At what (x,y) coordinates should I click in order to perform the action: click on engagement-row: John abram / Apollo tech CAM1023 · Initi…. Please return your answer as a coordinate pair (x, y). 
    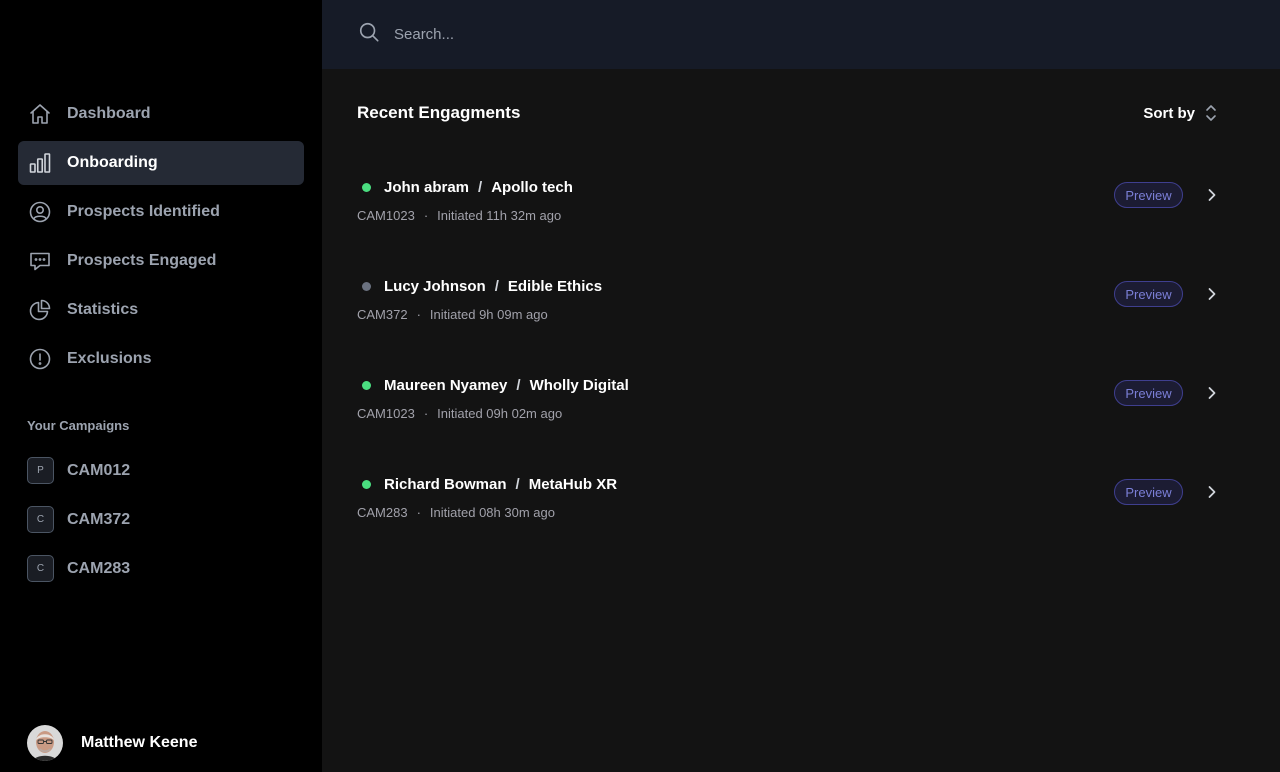
    Looking at the image, I should click on (788, 217).